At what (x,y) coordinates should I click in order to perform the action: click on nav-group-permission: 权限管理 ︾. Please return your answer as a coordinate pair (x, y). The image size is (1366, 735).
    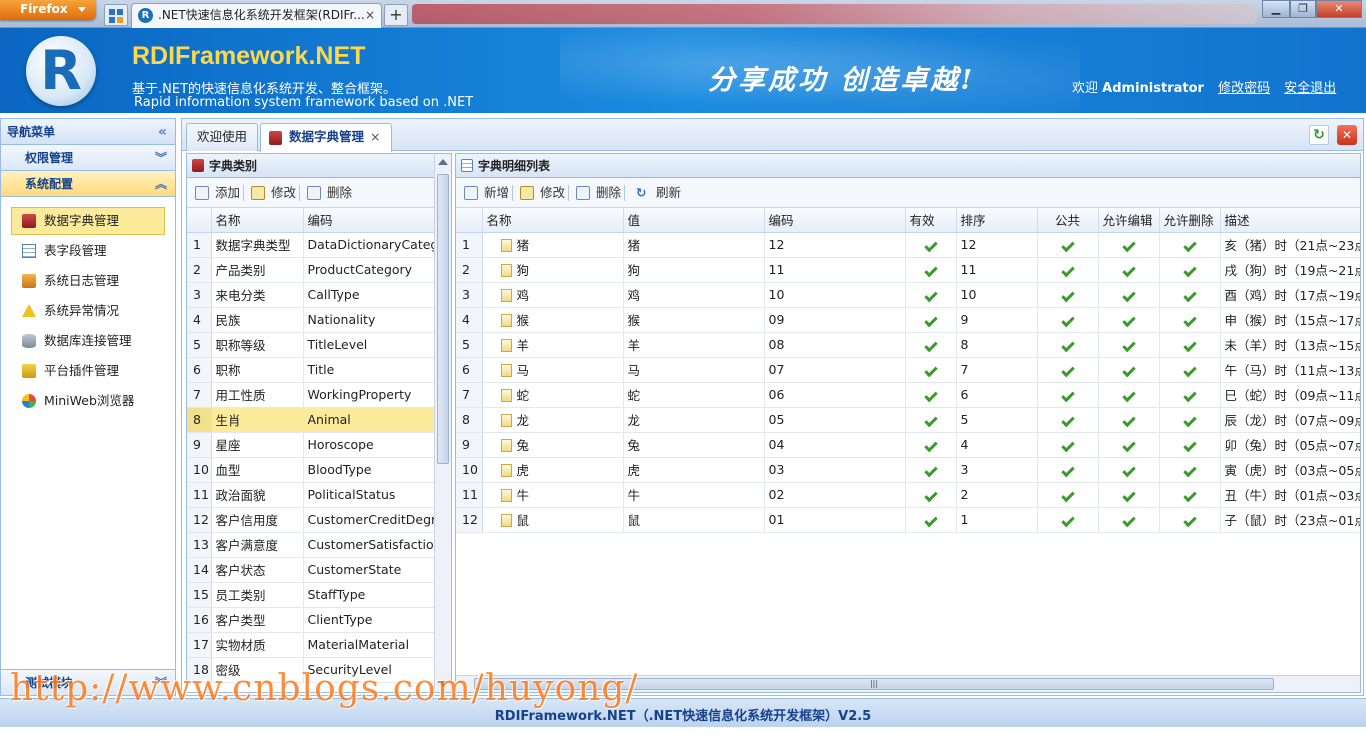
    Looking at the image, I should click on (88, 158).